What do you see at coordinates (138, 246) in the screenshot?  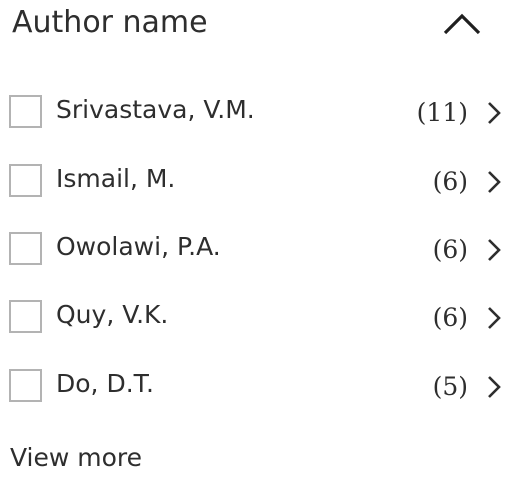 I see `author-name-label: Owolawi, P.A.` at bounding box center [138, 246].